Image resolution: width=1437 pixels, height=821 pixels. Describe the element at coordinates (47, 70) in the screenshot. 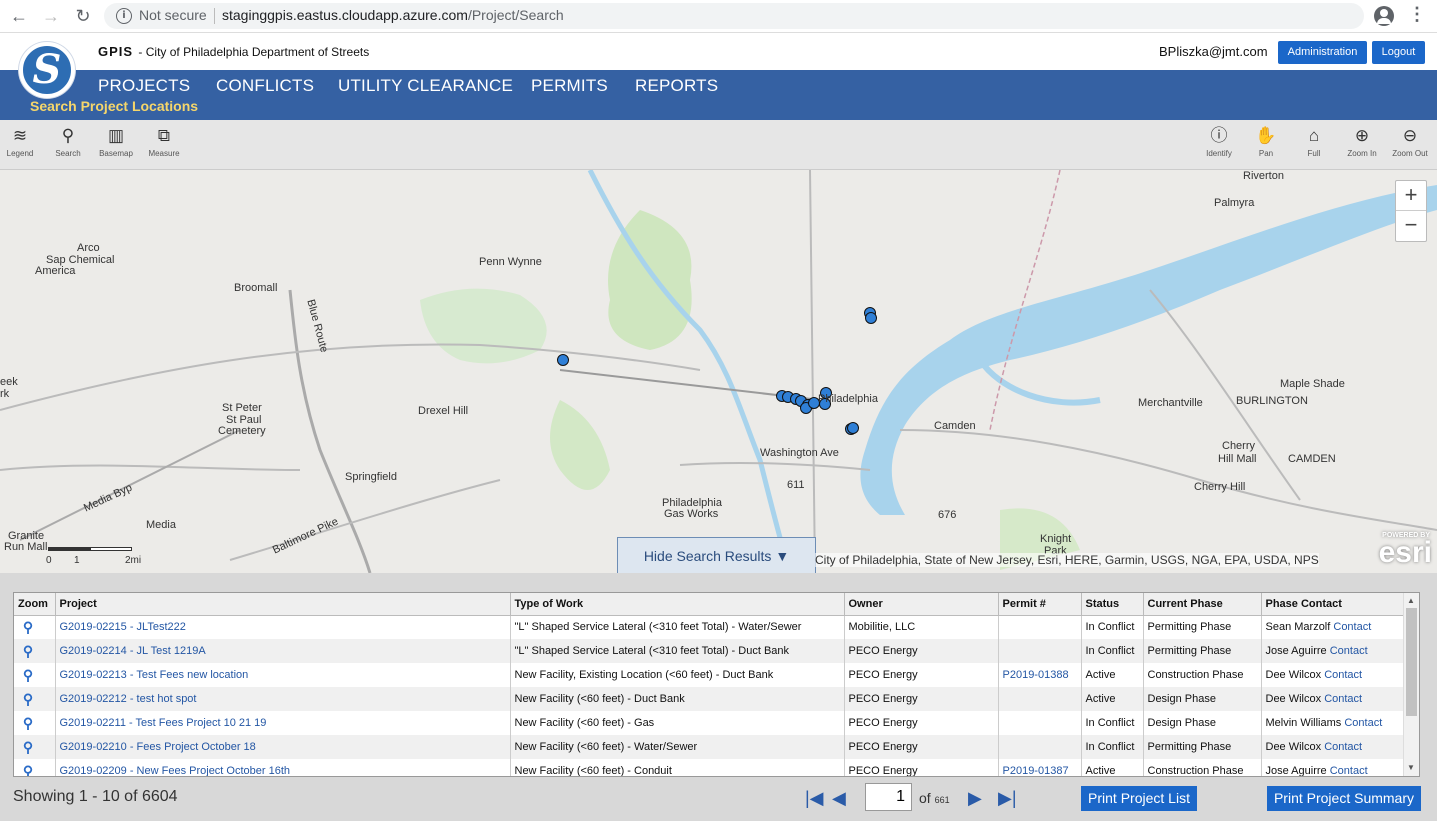

I see `gpis-logo: S` at that location.